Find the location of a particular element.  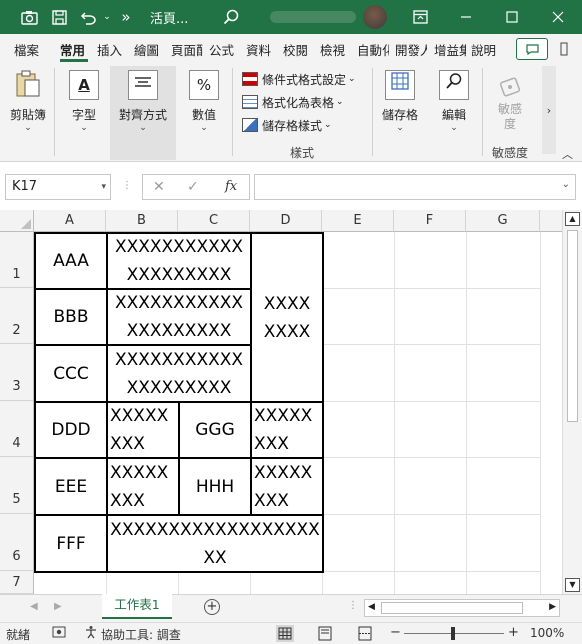

scroll-up-icon: ▲ is located at coordinates (572, 219).